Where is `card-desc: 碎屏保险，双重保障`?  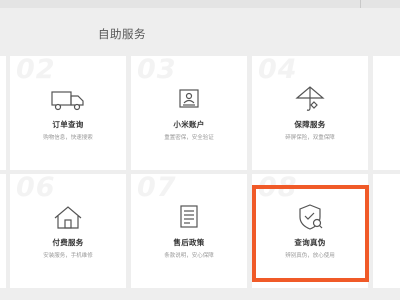 card-desc: 碎屏保险，双重保障 is located at coordinates (310, 138).